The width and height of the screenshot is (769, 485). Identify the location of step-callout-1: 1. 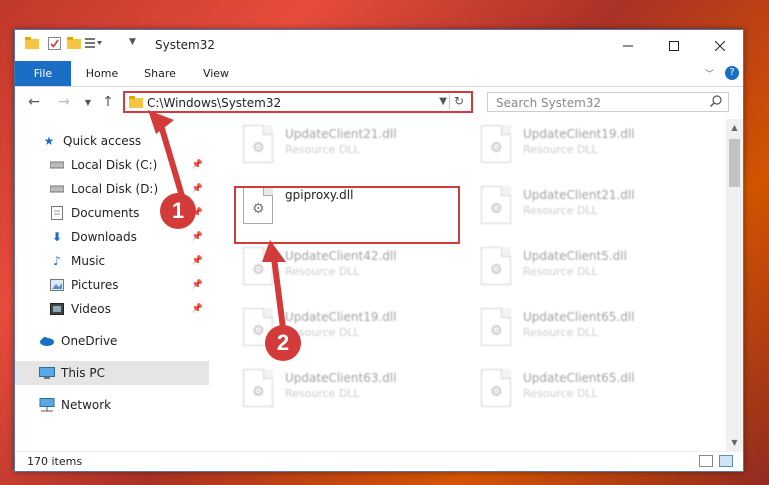
(178, 211).